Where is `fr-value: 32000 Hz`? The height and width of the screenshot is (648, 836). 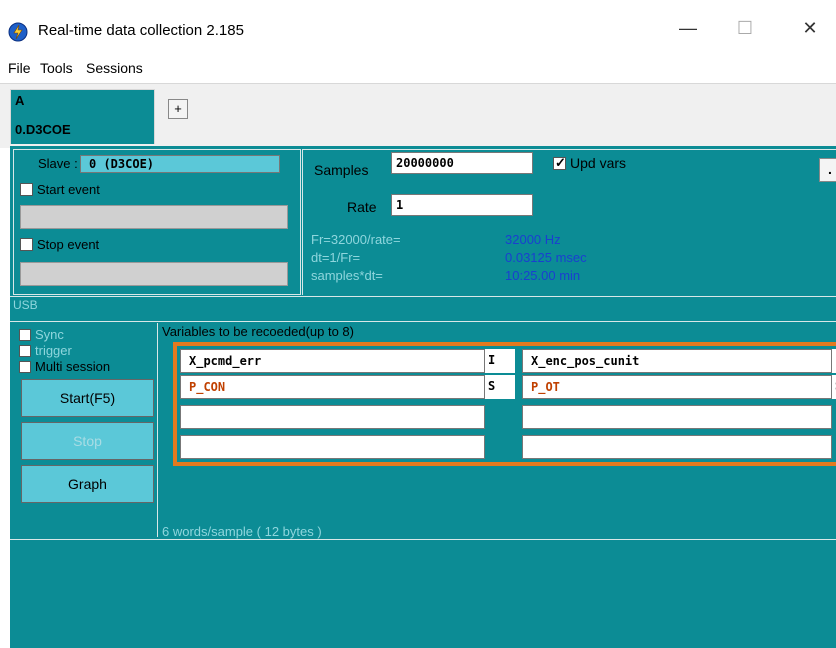
fr-value: 32000 Hz is located at coordinates (533, 239).